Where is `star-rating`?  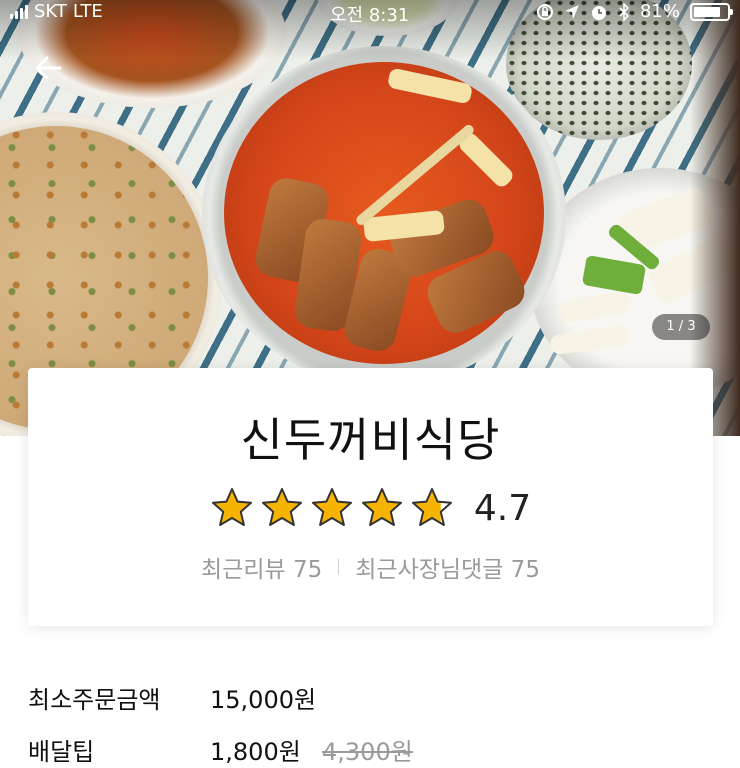
star-rating is located at coordinates (332, 508).